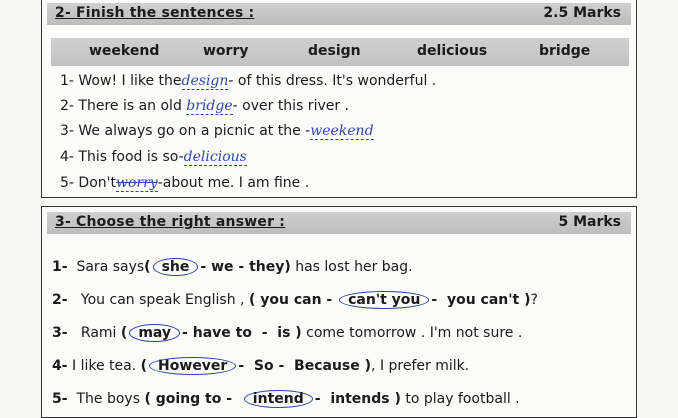 This screenshot has height=418, width=678. What do you see at coordinates (121, 106) in the screenshot?
I see `sentence-text: 2- There is an old` at bounding box center [121, 106].